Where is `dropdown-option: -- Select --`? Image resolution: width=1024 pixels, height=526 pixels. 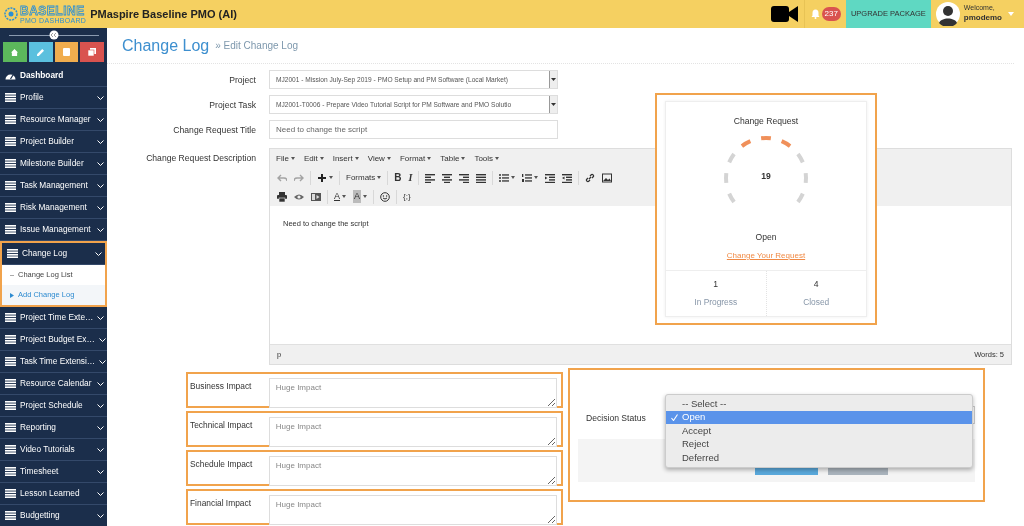 dropdown-option: -- Select -- is located at coordinates (819, 404).